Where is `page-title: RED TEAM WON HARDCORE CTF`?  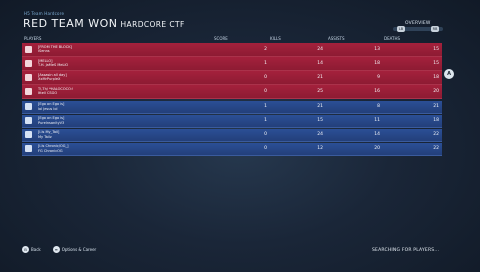 page-title: RED TEAM WON HARDCORE CTF is located at coordinates (104, 23).